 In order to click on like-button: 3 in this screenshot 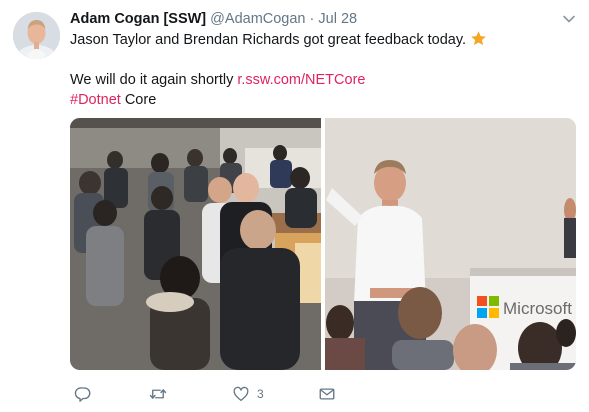, I will do `click(248, 394)`.